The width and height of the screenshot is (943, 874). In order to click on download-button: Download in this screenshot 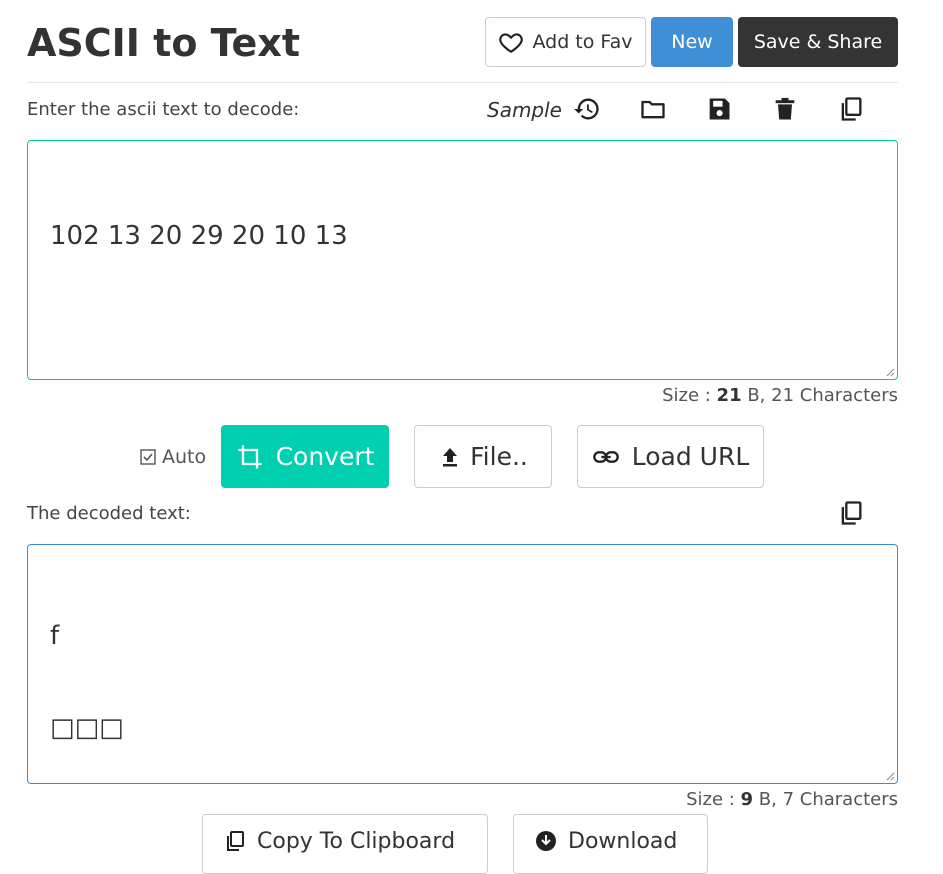, I will do `click(610, 844)`.